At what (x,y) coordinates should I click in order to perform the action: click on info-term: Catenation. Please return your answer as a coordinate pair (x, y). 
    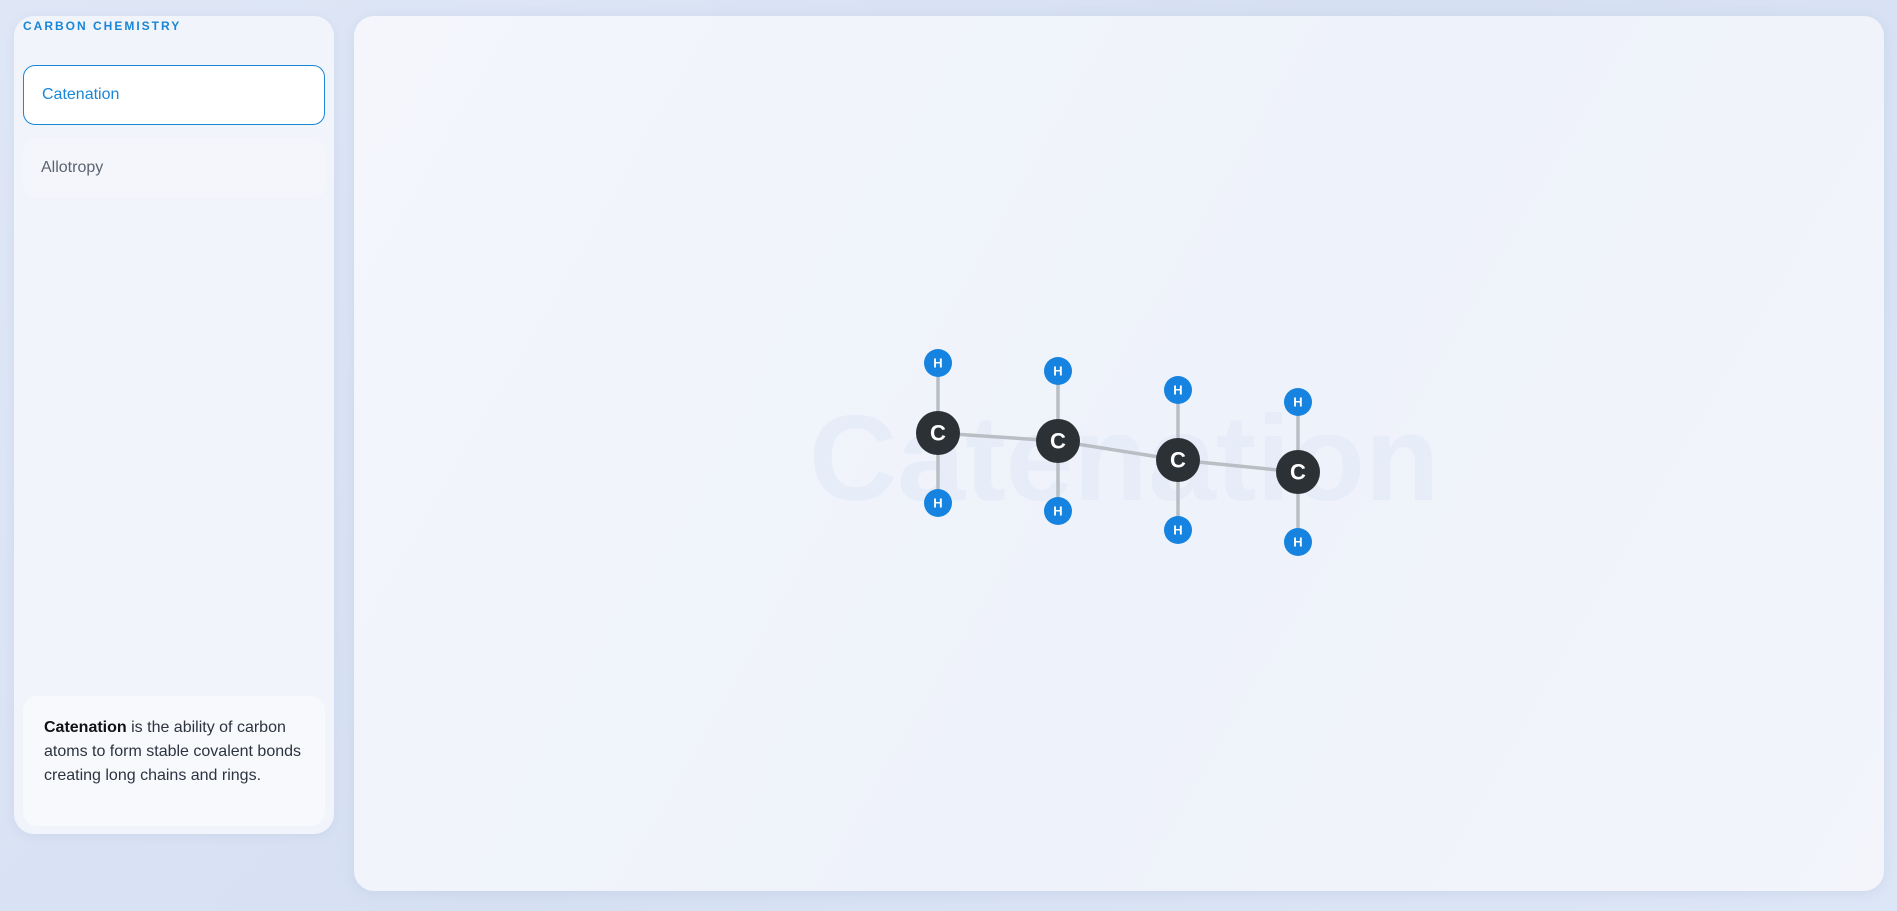
    Looking at the image, I should click on (85, 727).